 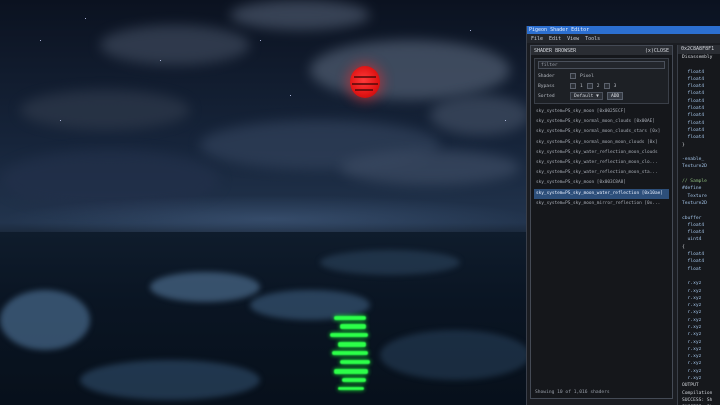 What do you see at coordinates (697, 393) in the screenshot?
I see `code-line: Compilation` at bounding box center [697, 393].